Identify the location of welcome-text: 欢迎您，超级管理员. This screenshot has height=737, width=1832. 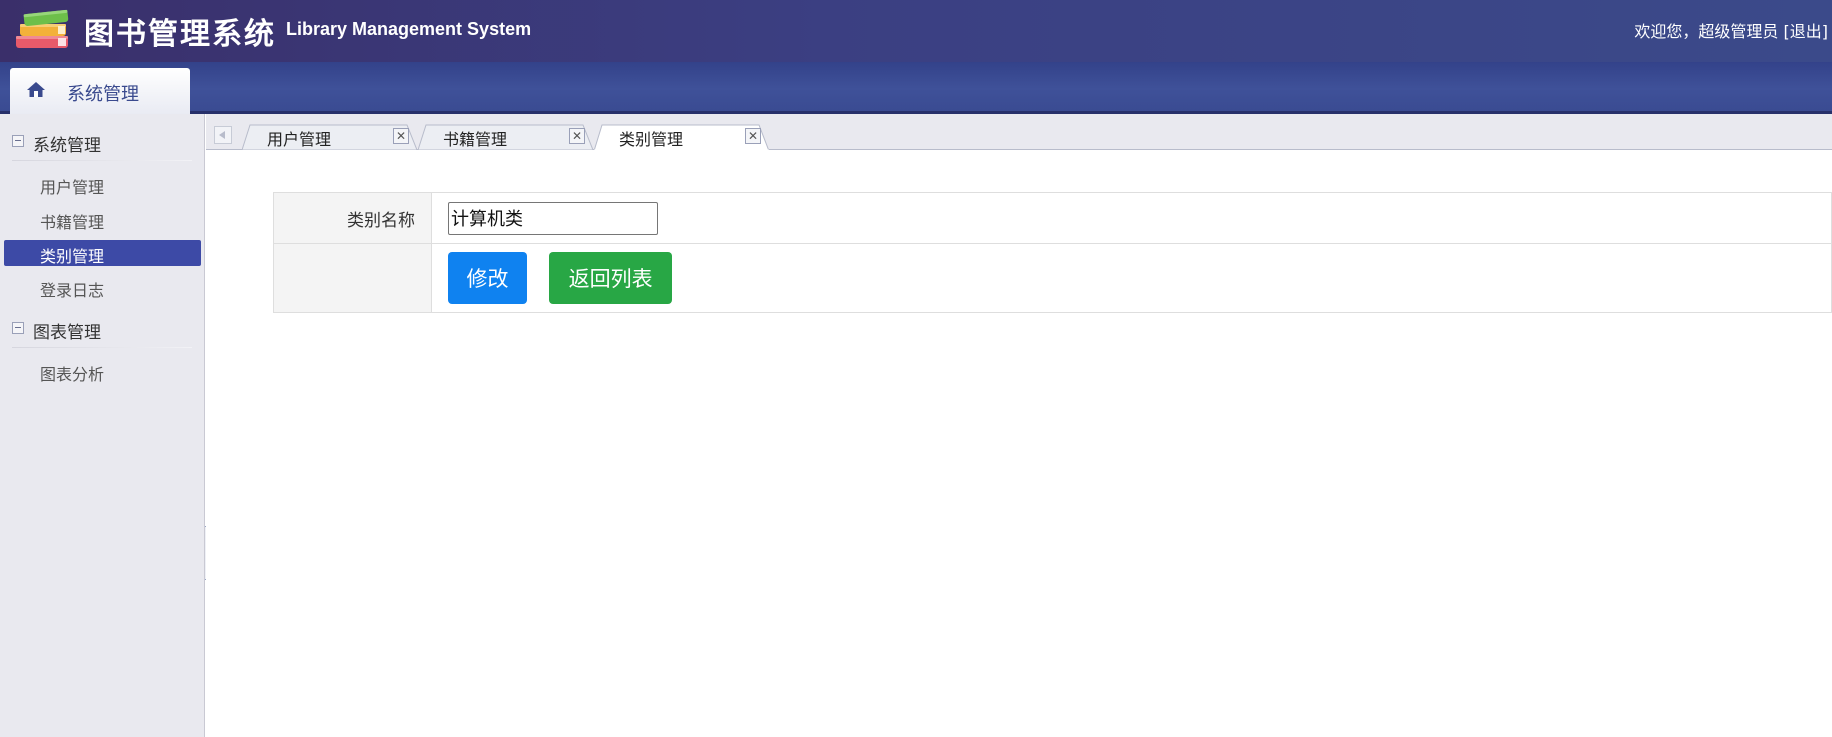
(1706, 31).